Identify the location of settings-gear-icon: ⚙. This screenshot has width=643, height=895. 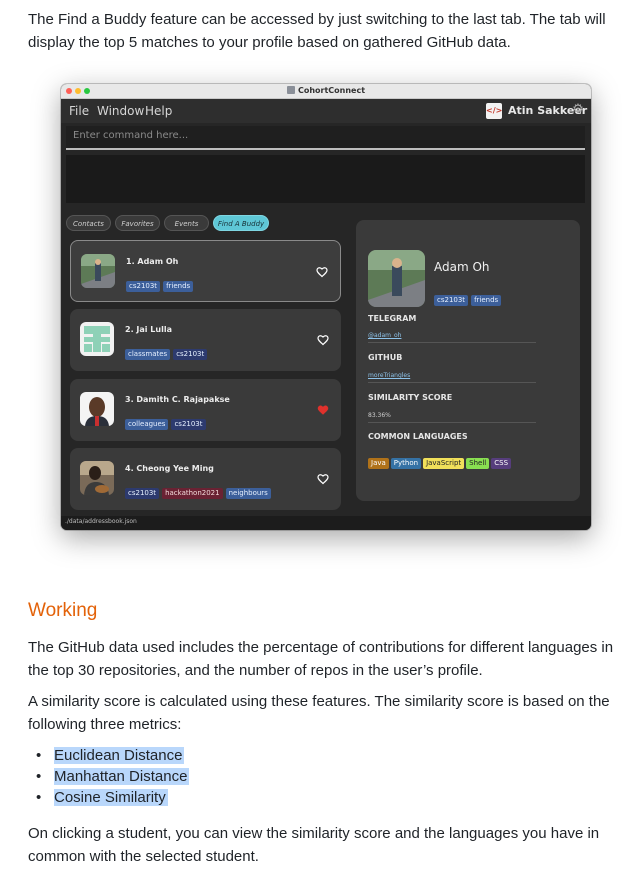
(578, 110).